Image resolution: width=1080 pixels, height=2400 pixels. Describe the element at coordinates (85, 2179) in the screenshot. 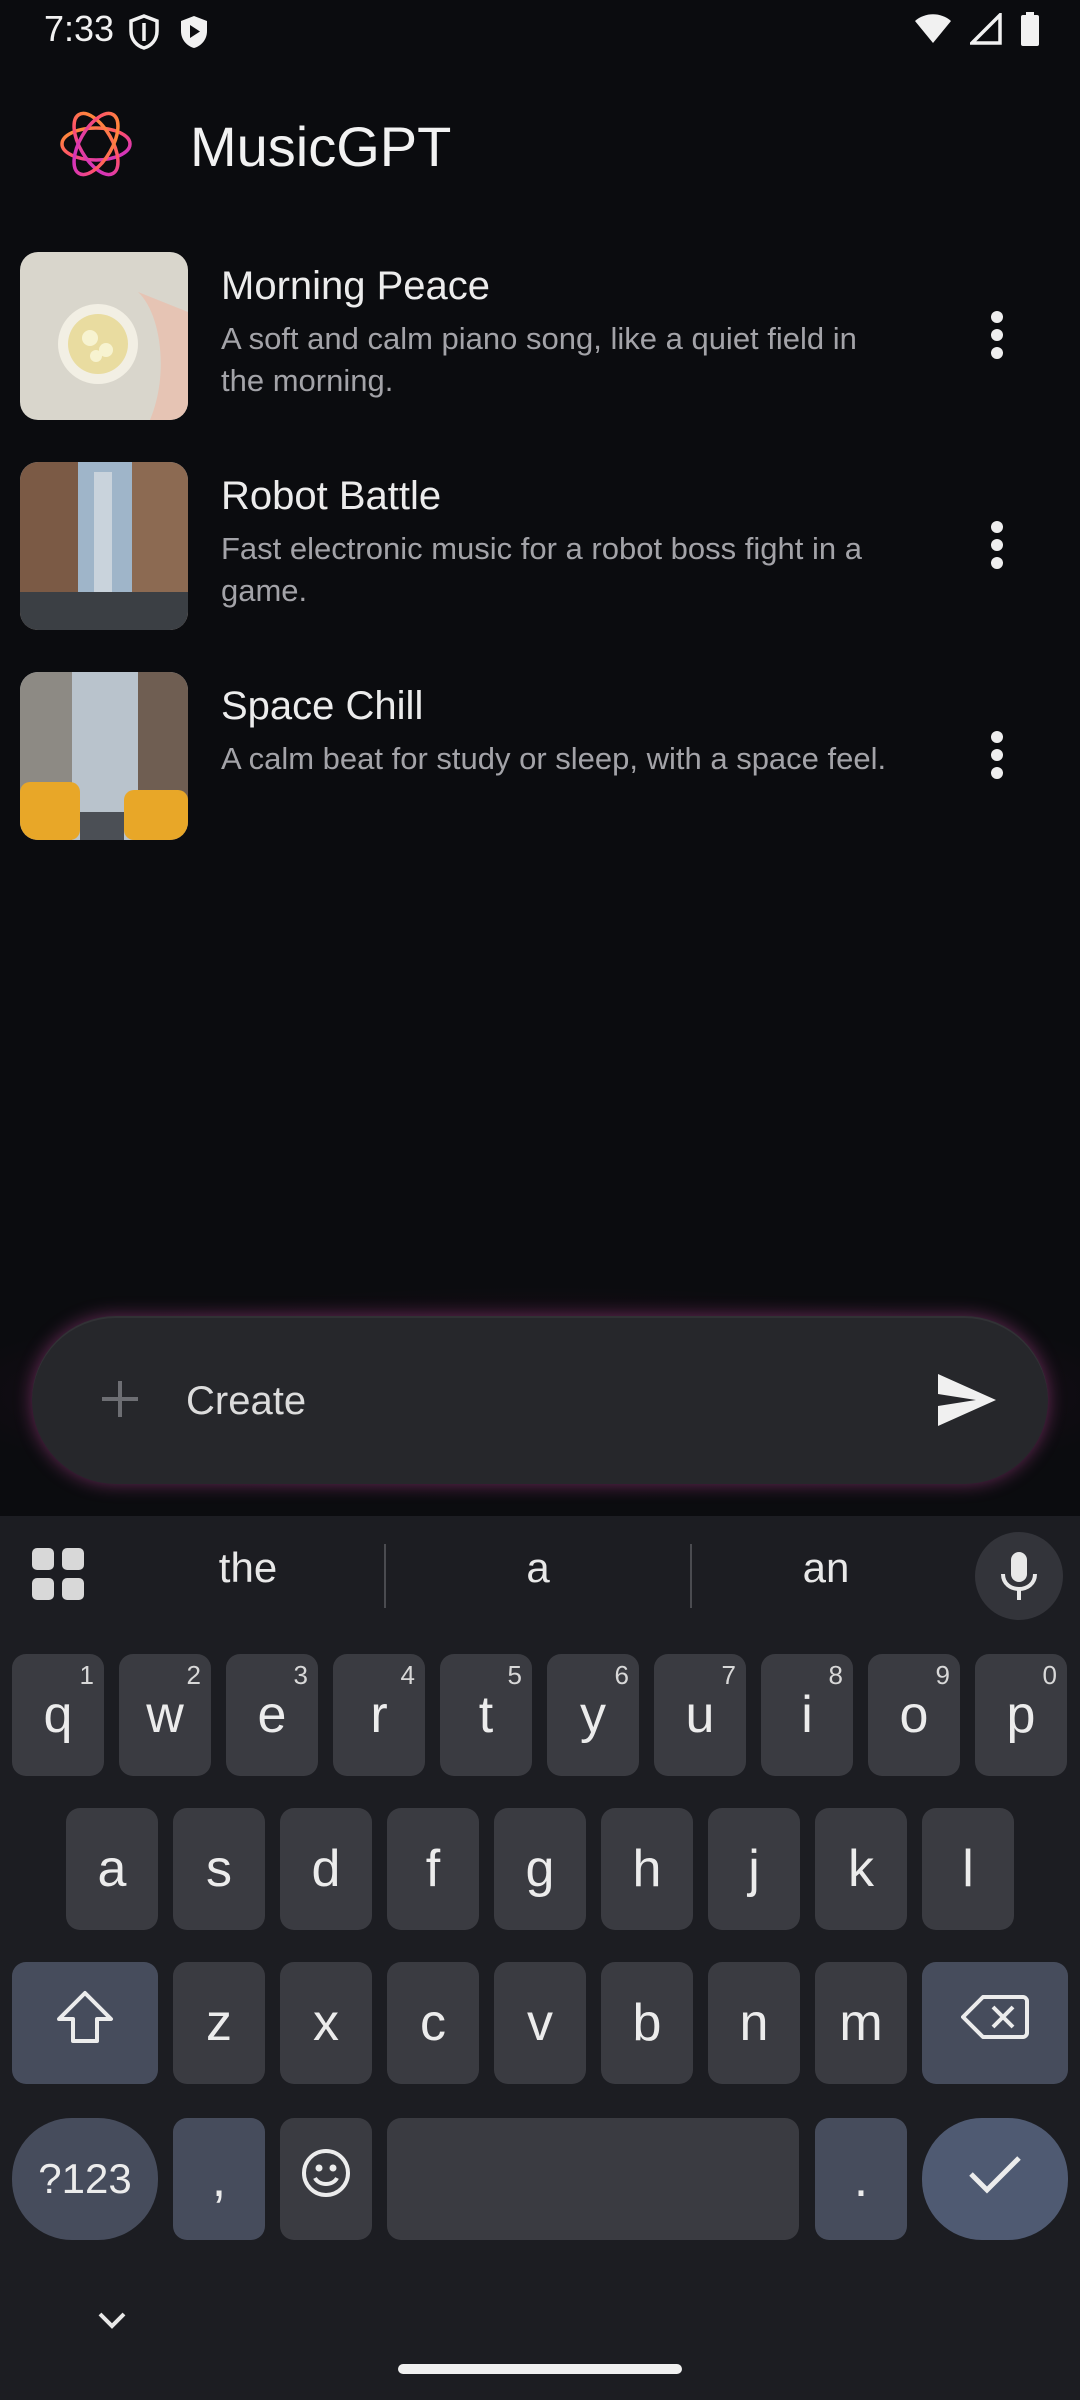

I see `symbols-key: ?123` at that location.